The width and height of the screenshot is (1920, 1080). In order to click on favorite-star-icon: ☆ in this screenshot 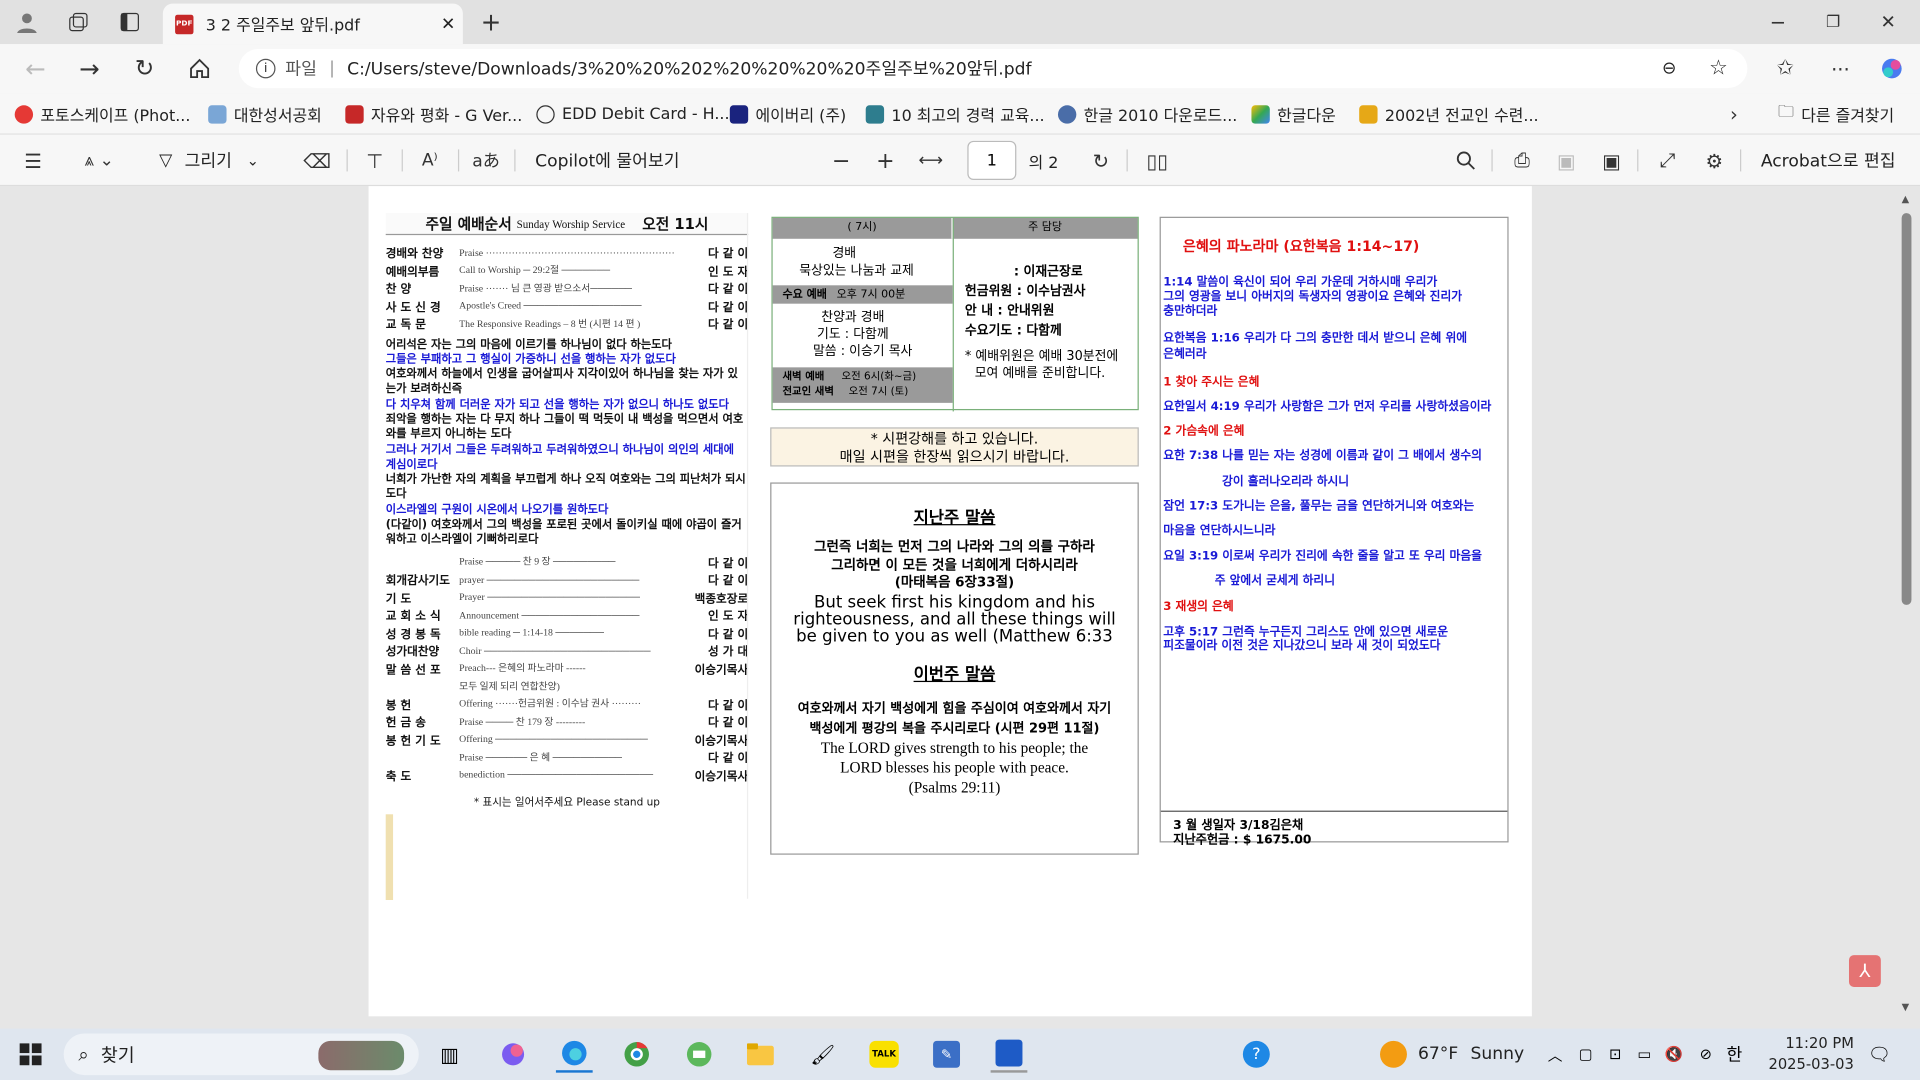, I will do `click(1718, 68)`.